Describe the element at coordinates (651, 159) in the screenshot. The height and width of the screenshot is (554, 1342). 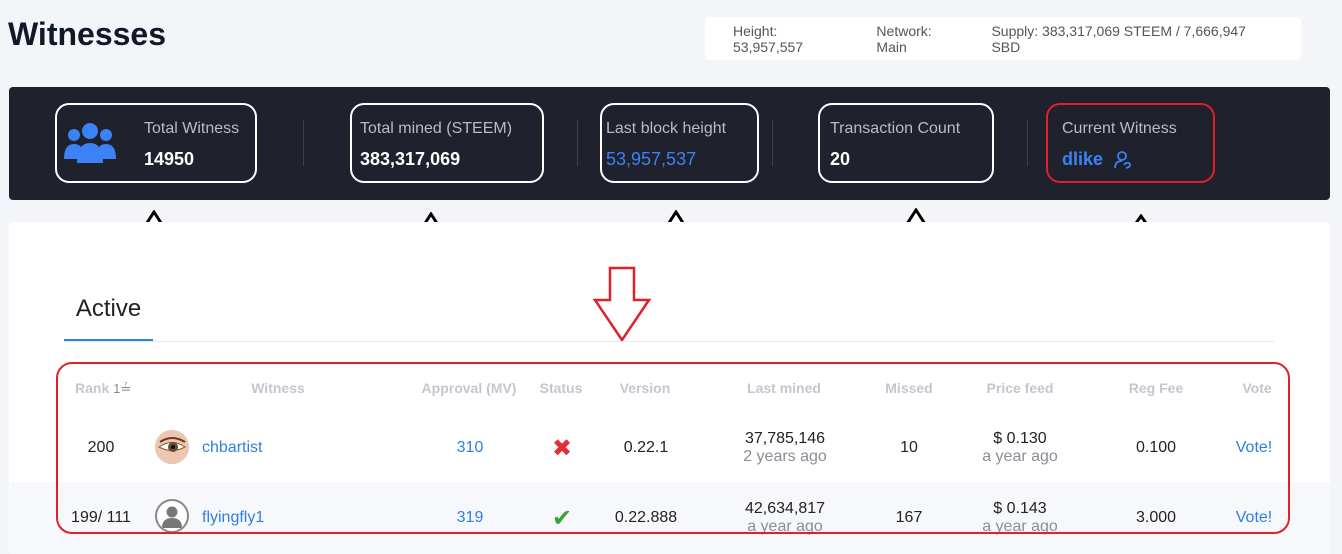
I see `last-block-link: 53,957,537` at that location.